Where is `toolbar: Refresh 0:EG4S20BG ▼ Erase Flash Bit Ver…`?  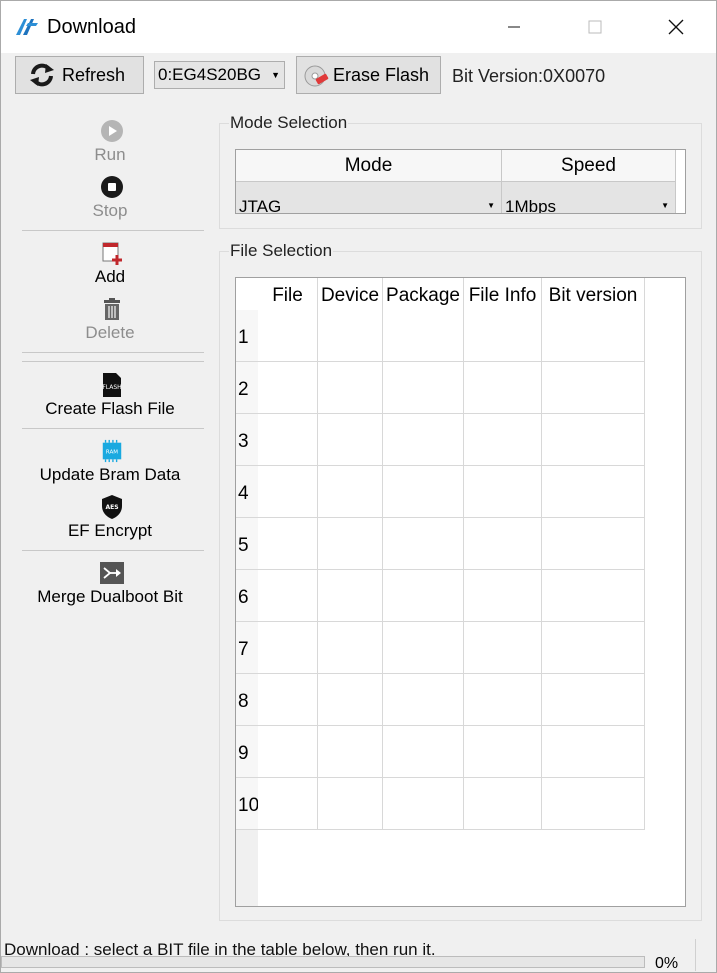 toolbar: Refresh 0:EG4S20BG ▼ Erase Flash Bit Ver… is located at coordinates (358, 76).